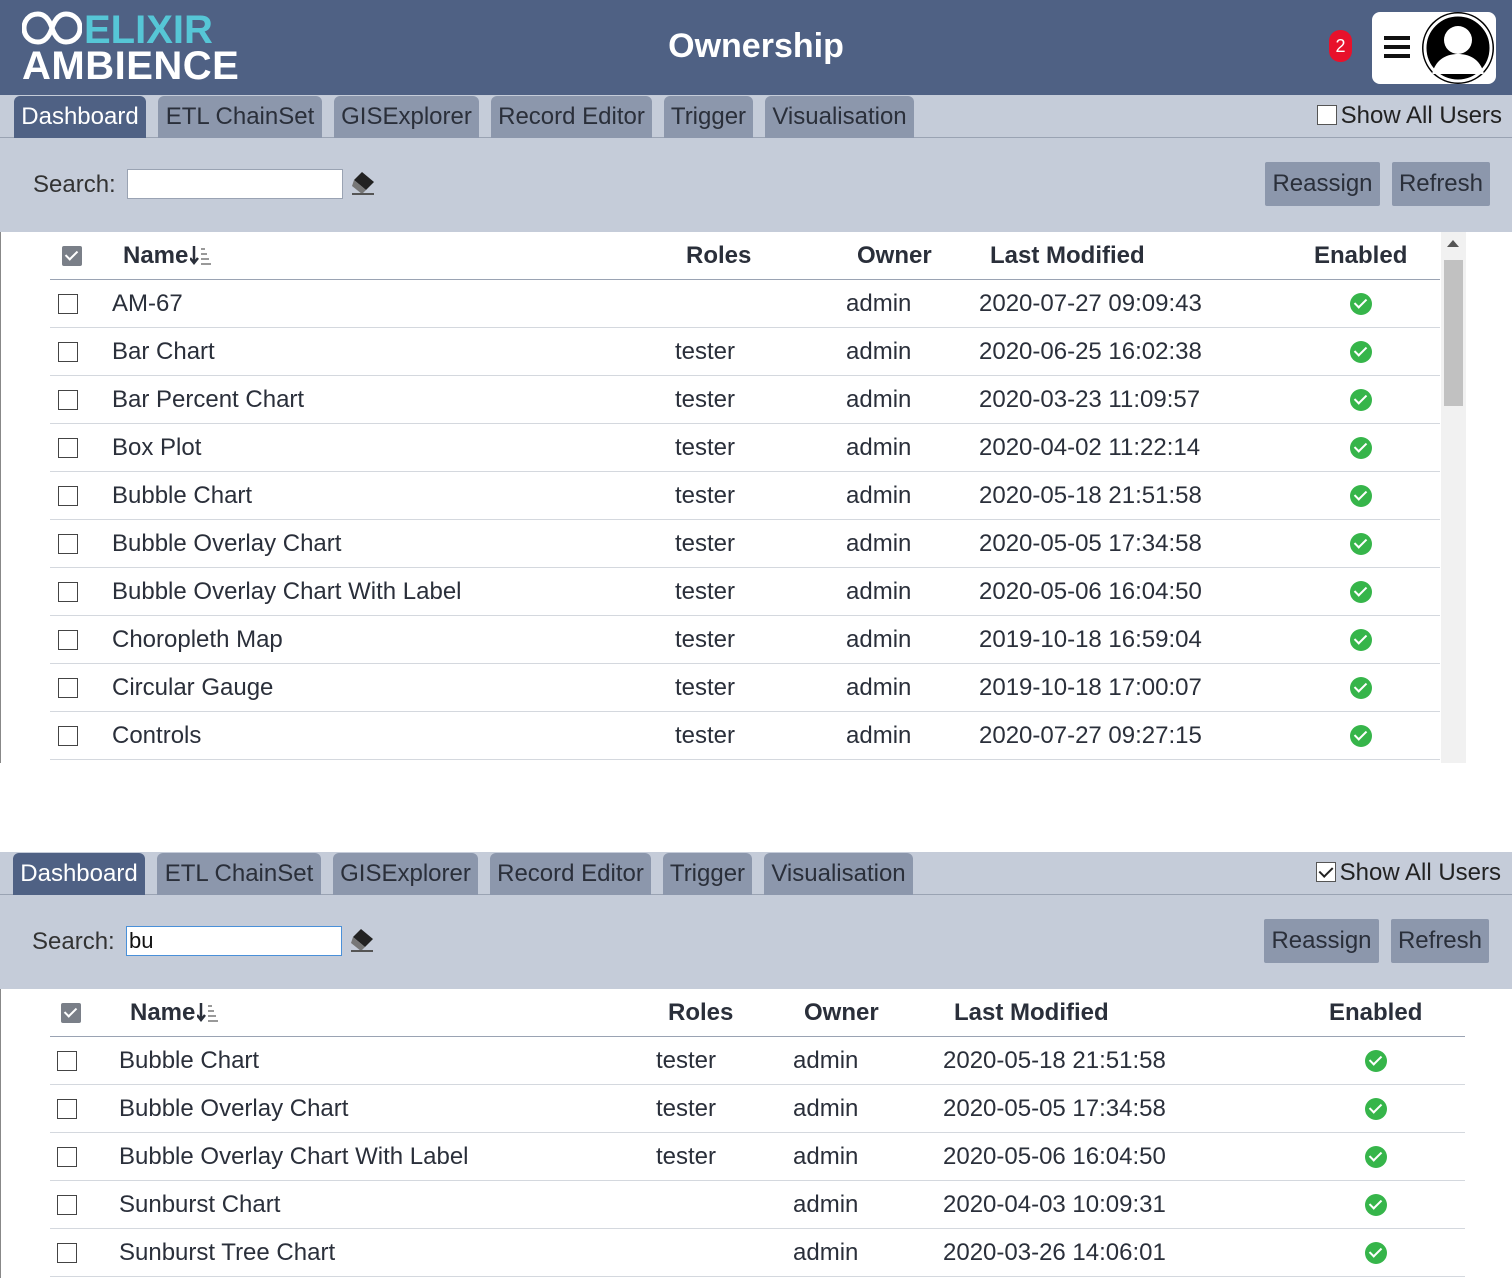  I want to click on row-name: Bar Chart, so click(163, 351).